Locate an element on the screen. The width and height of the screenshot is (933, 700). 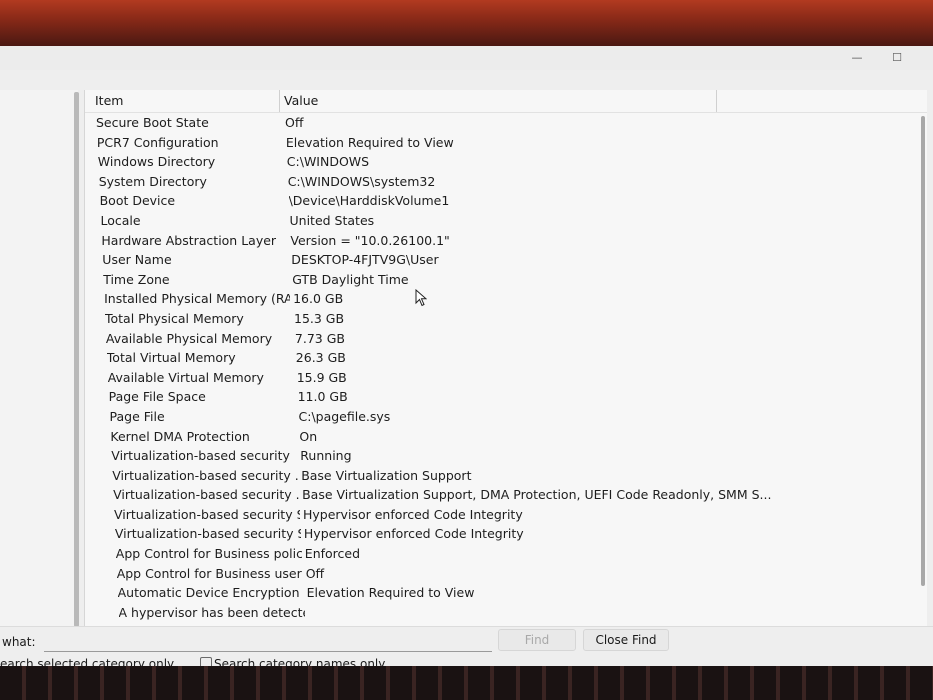
category-tree-pane is located at coordinates (39, 358).